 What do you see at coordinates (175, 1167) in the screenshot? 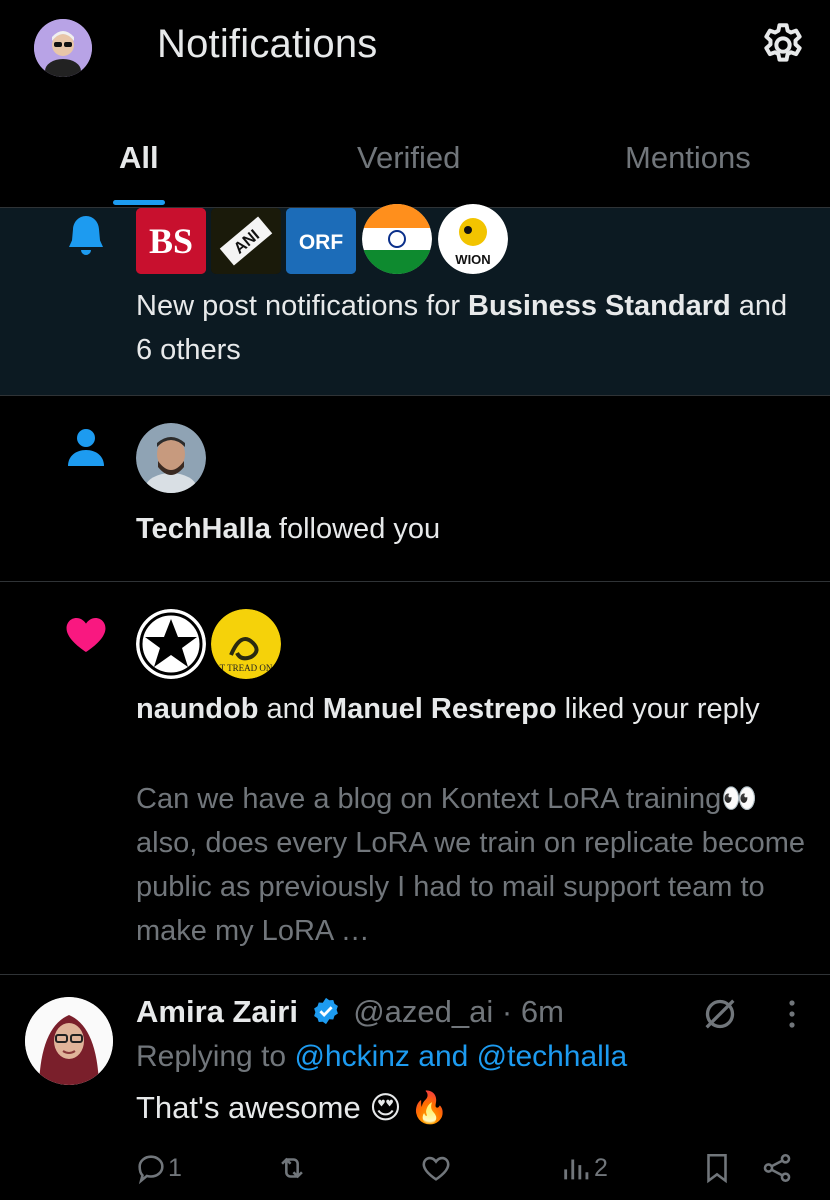
I see `reply-count: 1` at bounding box center [175, 1167].